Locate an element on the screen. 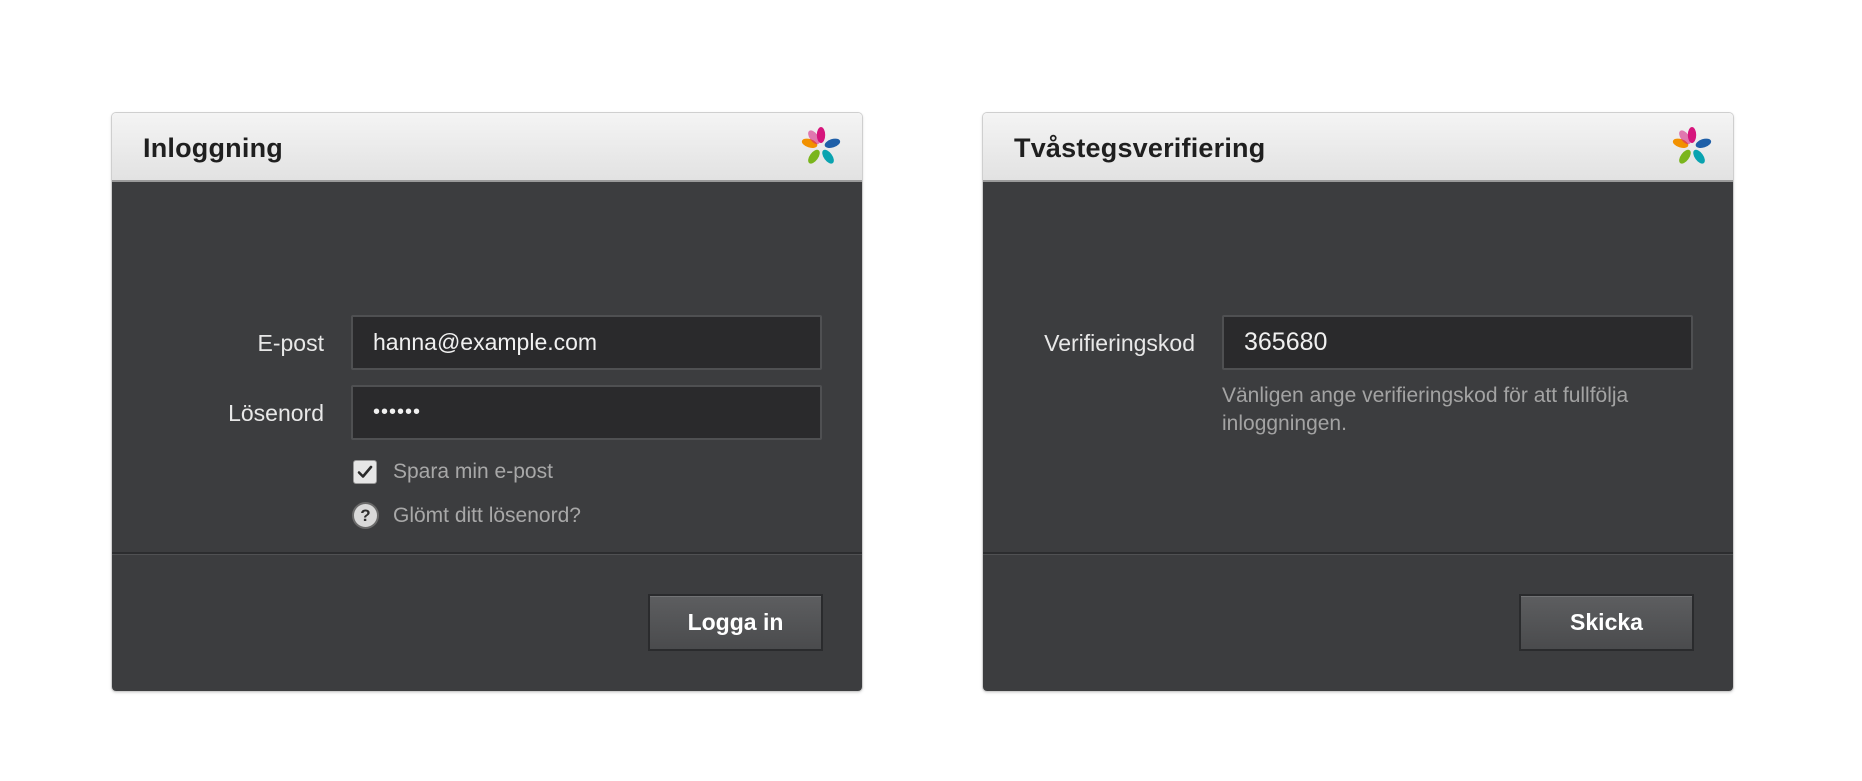  checkmark-icon is located at coordinates (365, 471).